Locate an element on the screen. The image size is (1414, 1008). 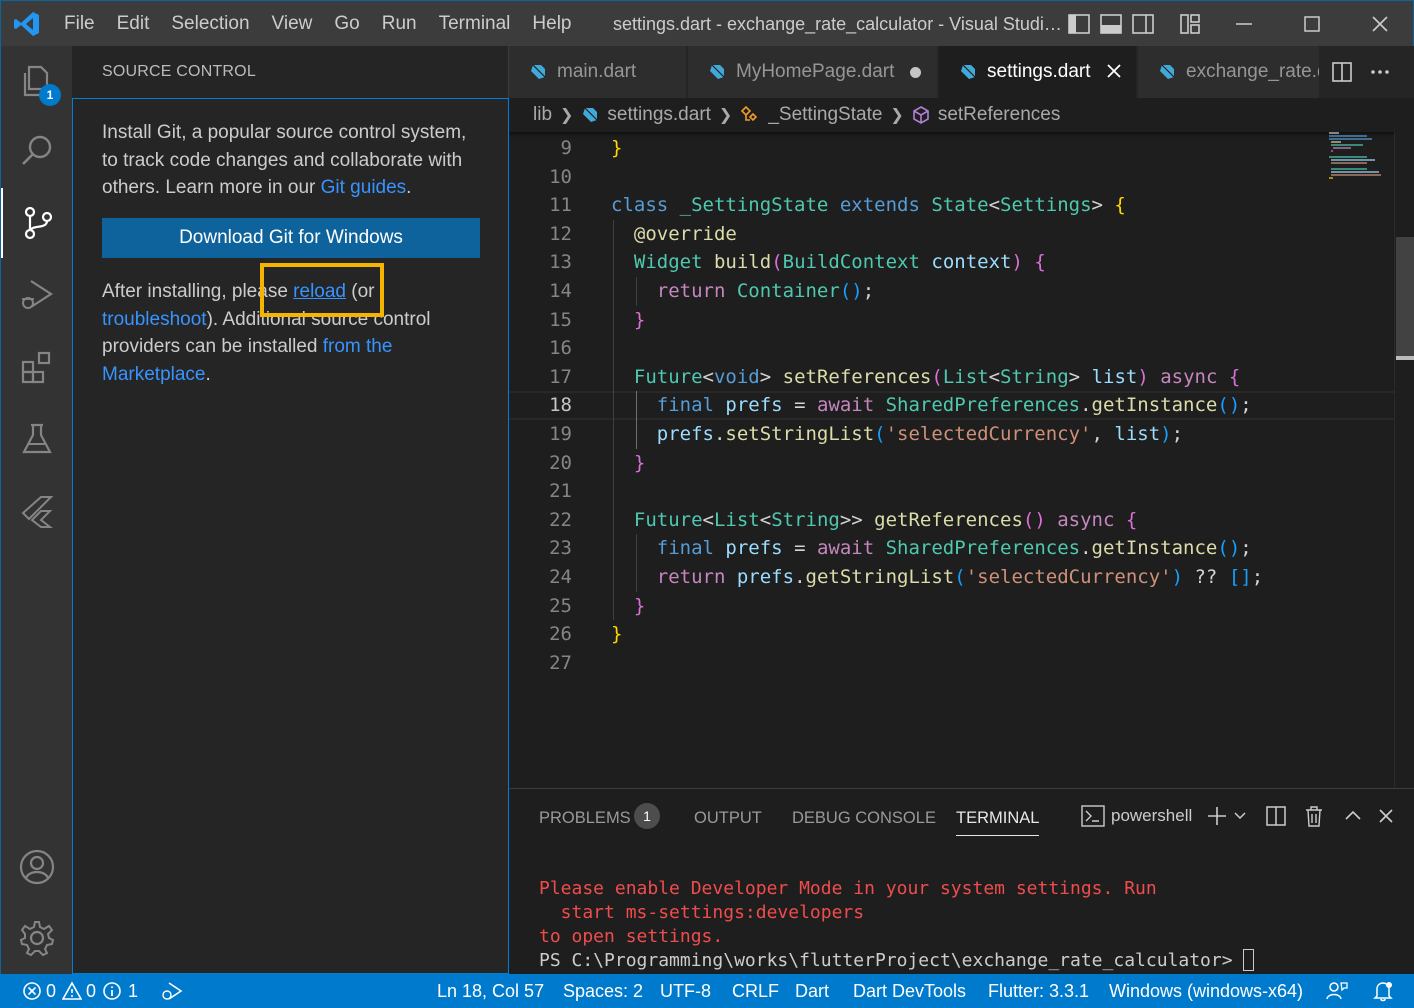
account-icon is located at coordinates (37, 867).